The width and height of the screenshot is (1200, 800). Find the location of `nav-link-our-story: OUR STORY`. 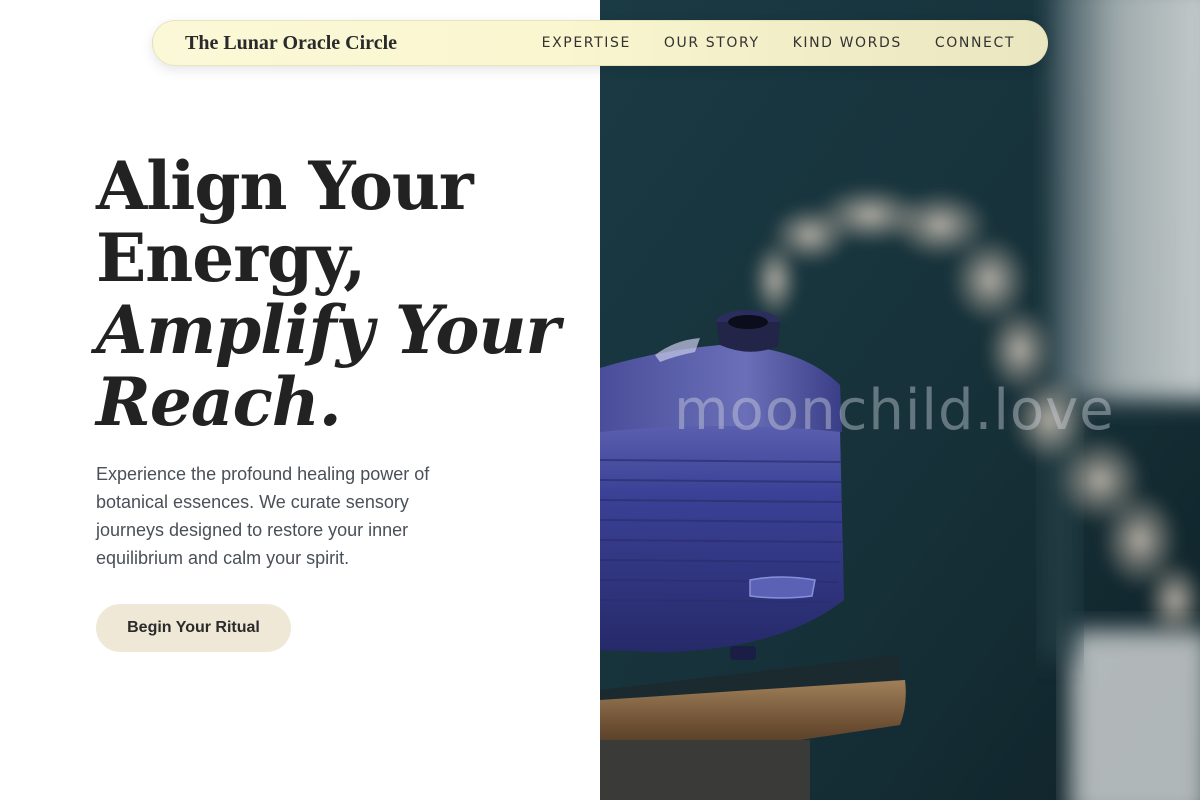

nav-link-our-story: OUR STORY is located at coordinates (712, 43).